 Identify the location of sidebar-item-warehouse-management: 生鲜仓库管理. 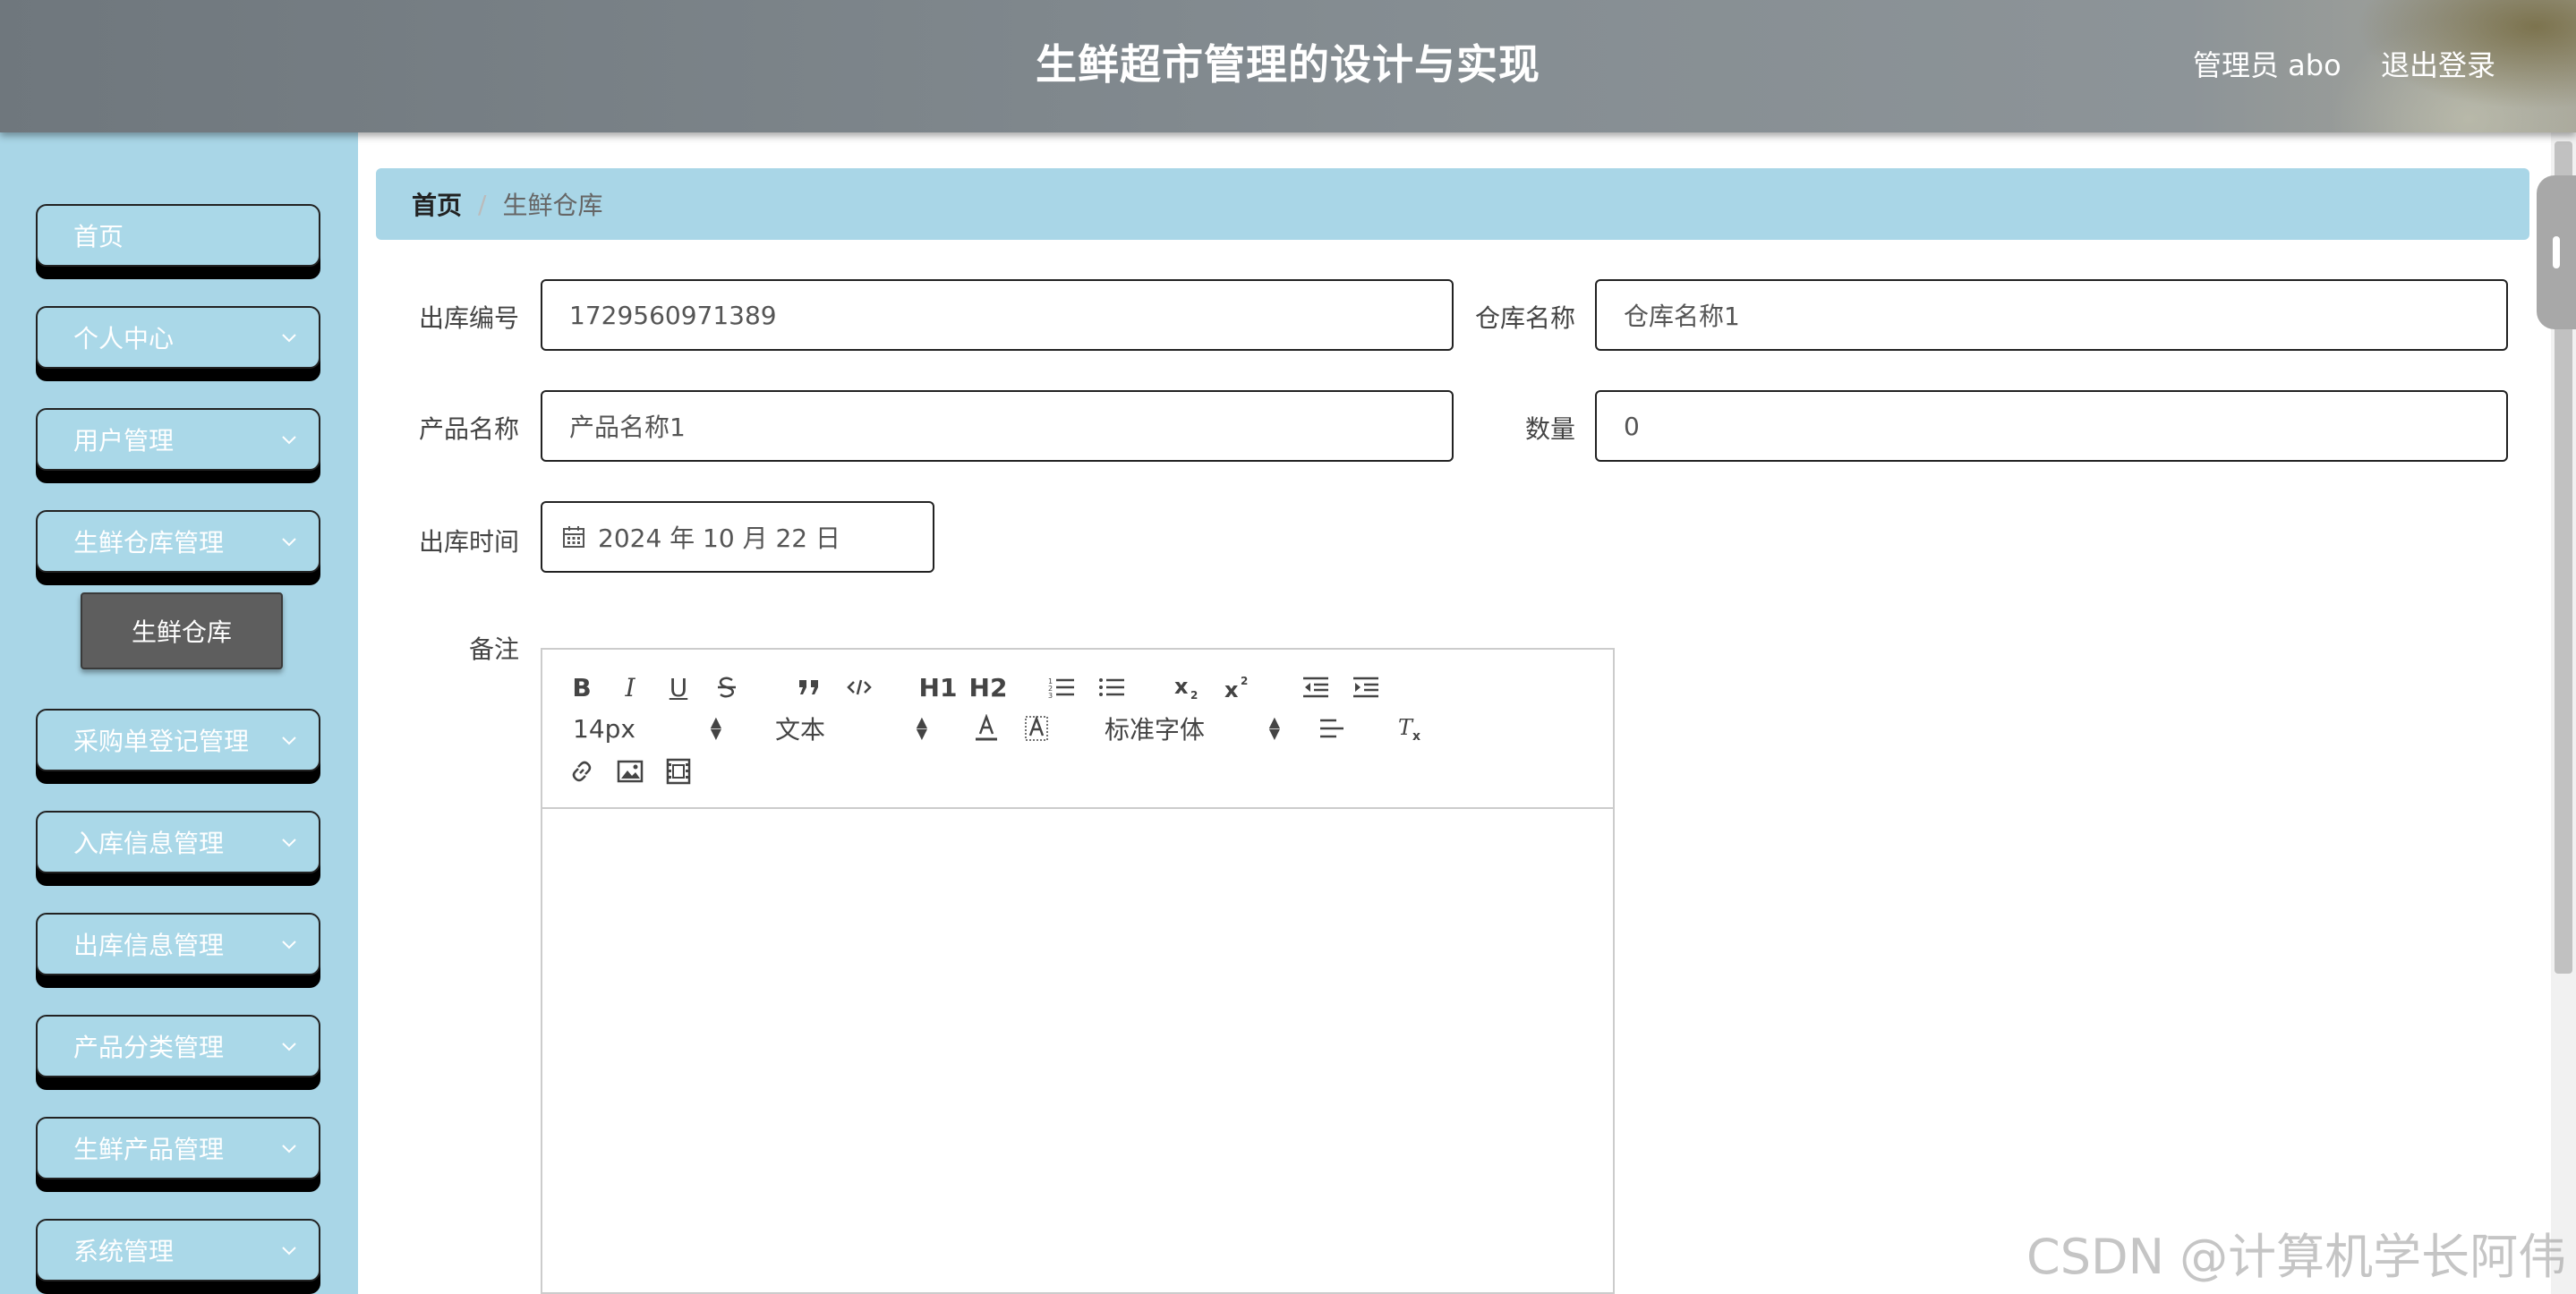
(178, 541).